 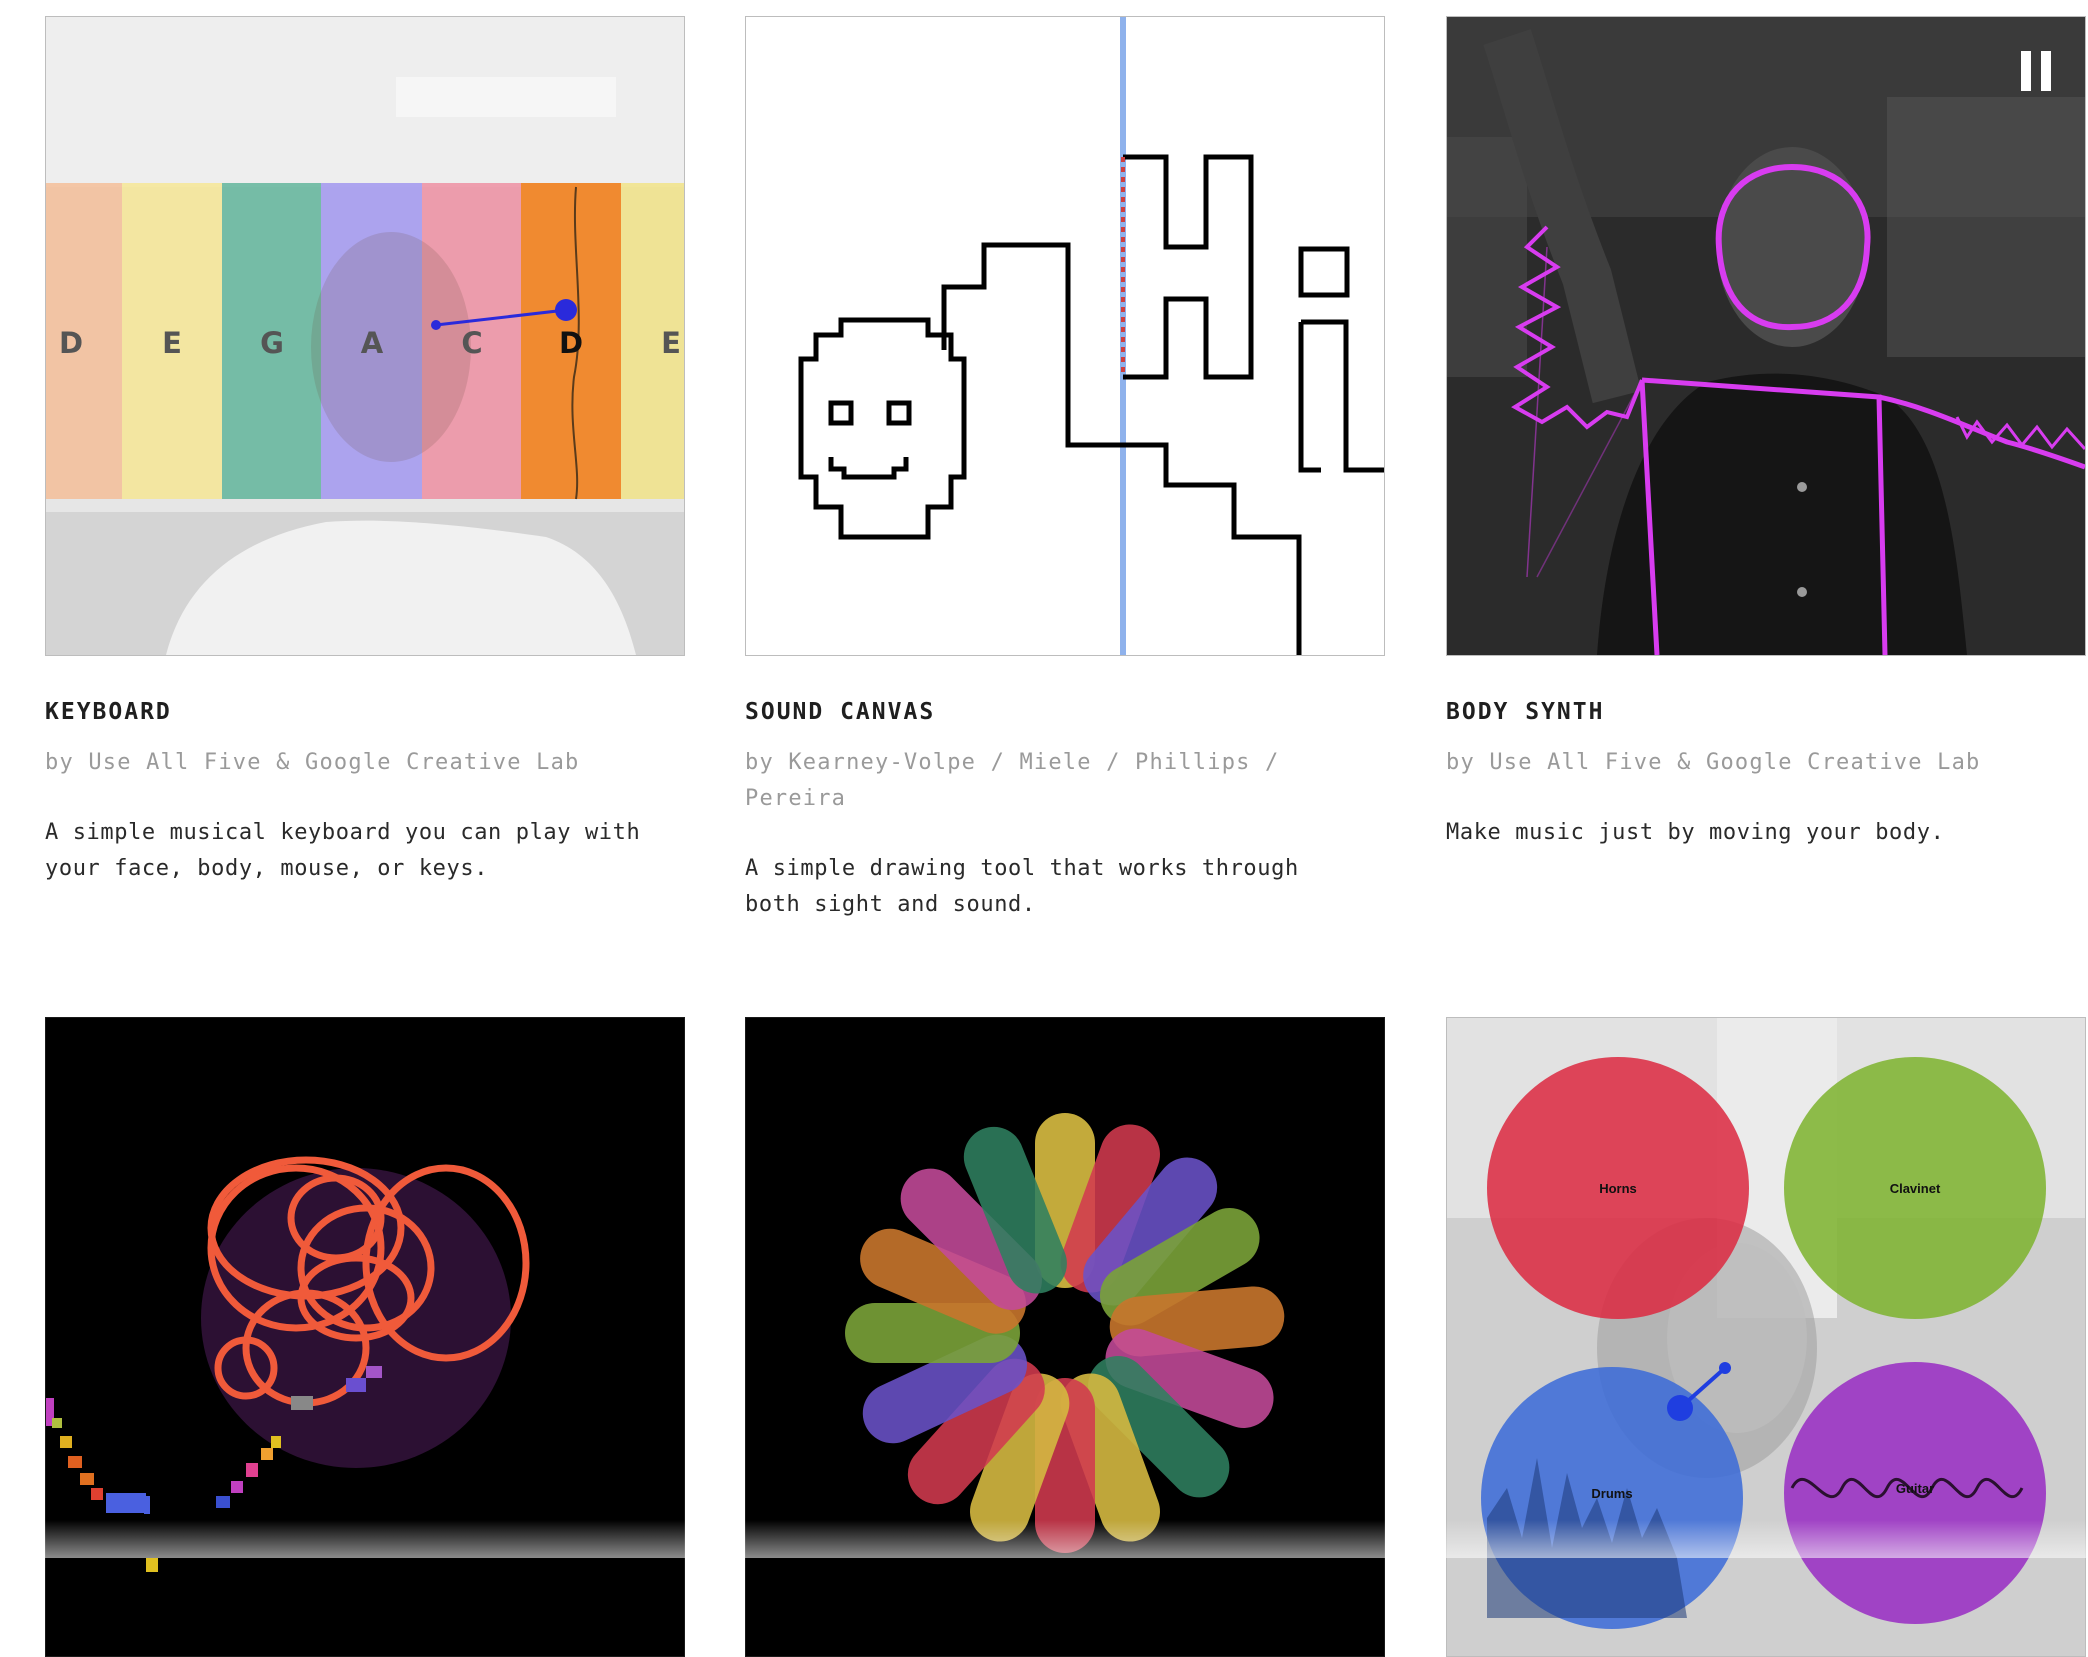 I want to click on keyboard-preview-image: D E G A C D E, so click(x=365, y=336).